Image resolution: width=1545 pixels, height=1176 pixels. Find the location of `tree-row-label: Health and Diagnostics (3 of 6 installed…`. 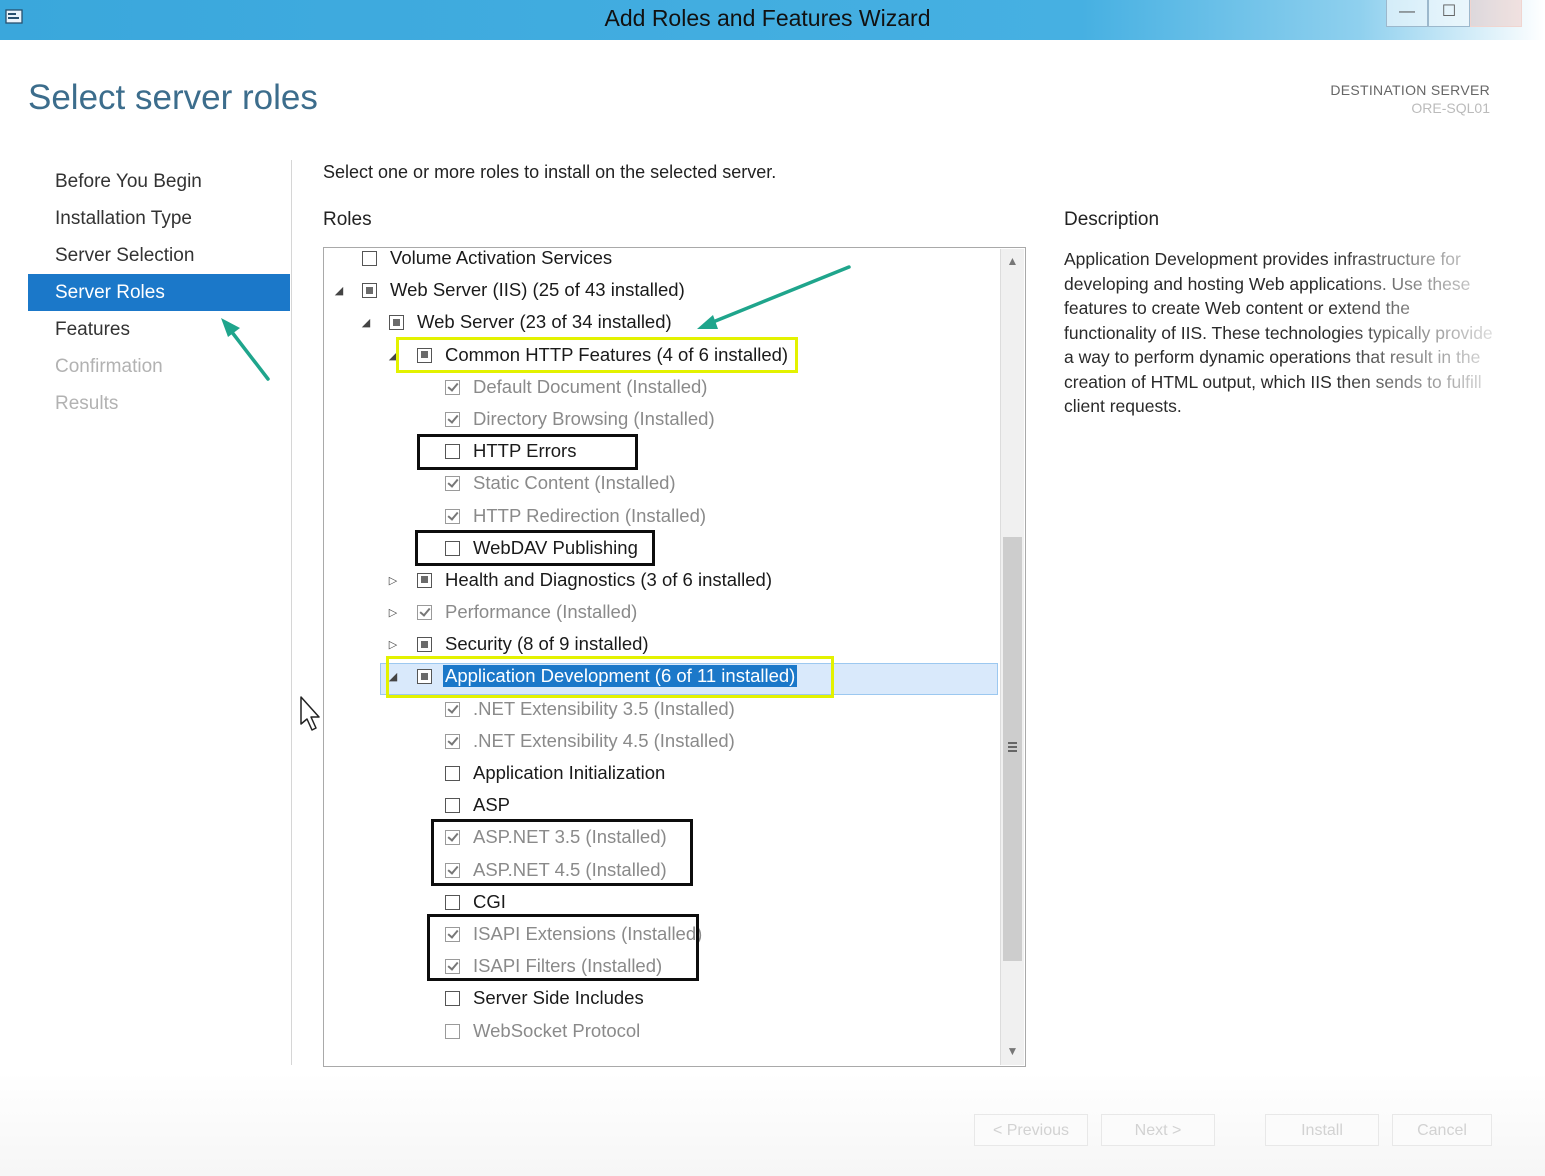

tree-row-label: Health and Diagnostics (3 of 6 installed… is located at coordinates (609, 579).